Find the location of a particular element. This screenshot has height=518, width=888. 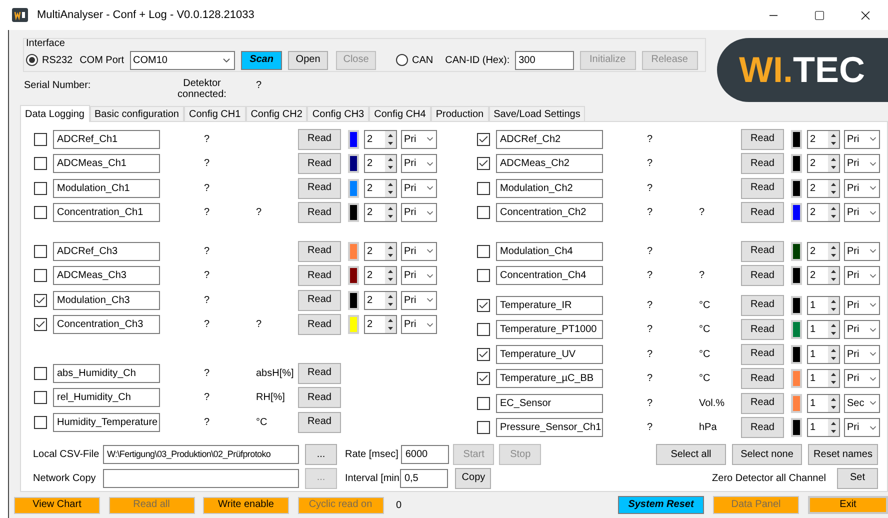

channel-name-field: Modulation_Ch4 is located at coordinates (549, 251).